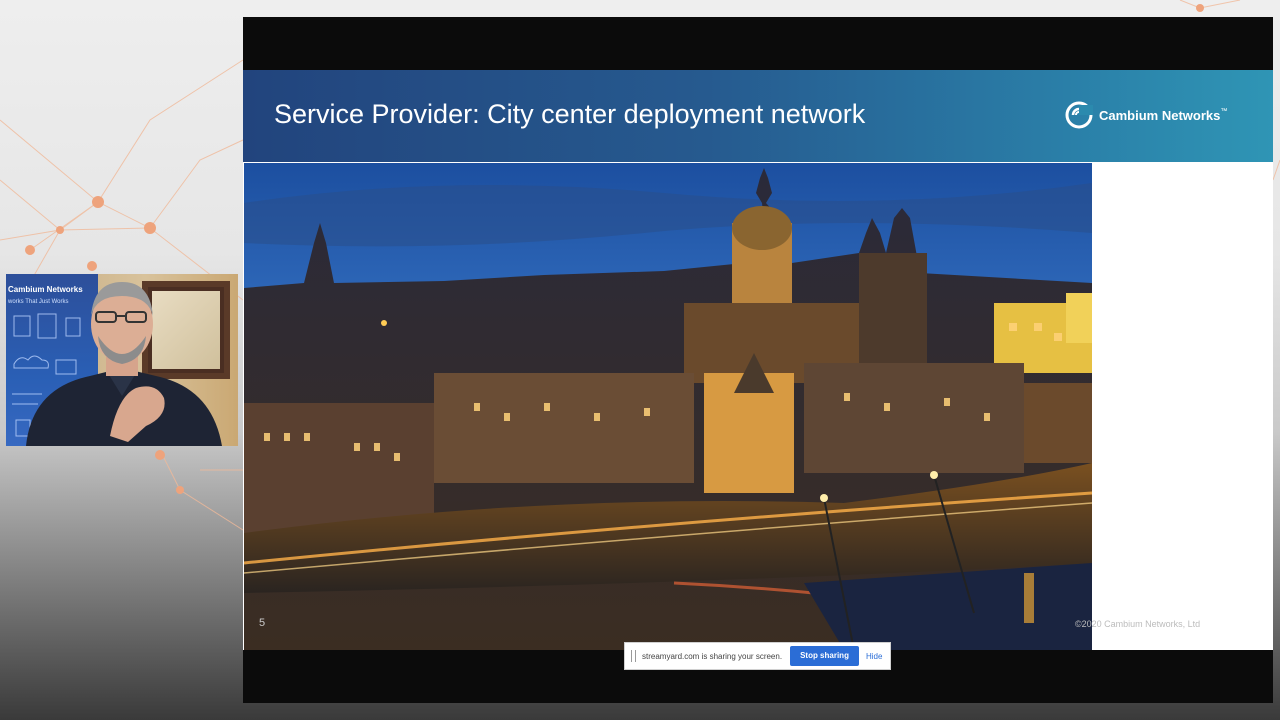  What do you see at coordinates (712, 656) in the screenshot?
I see `sharing-message: streamyard.com is sharing your screen.` at bounding box center [712, 656].